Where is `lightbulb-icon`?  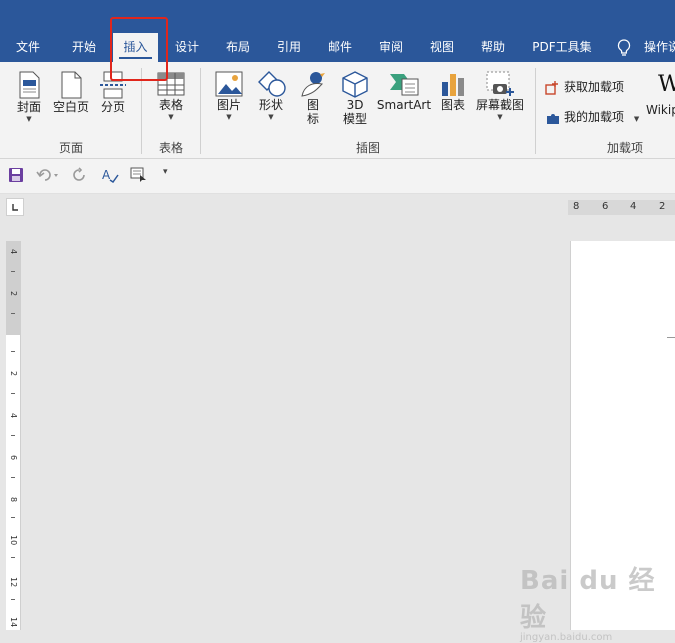 lightbulb-icon is located at coordinates (624, 48).